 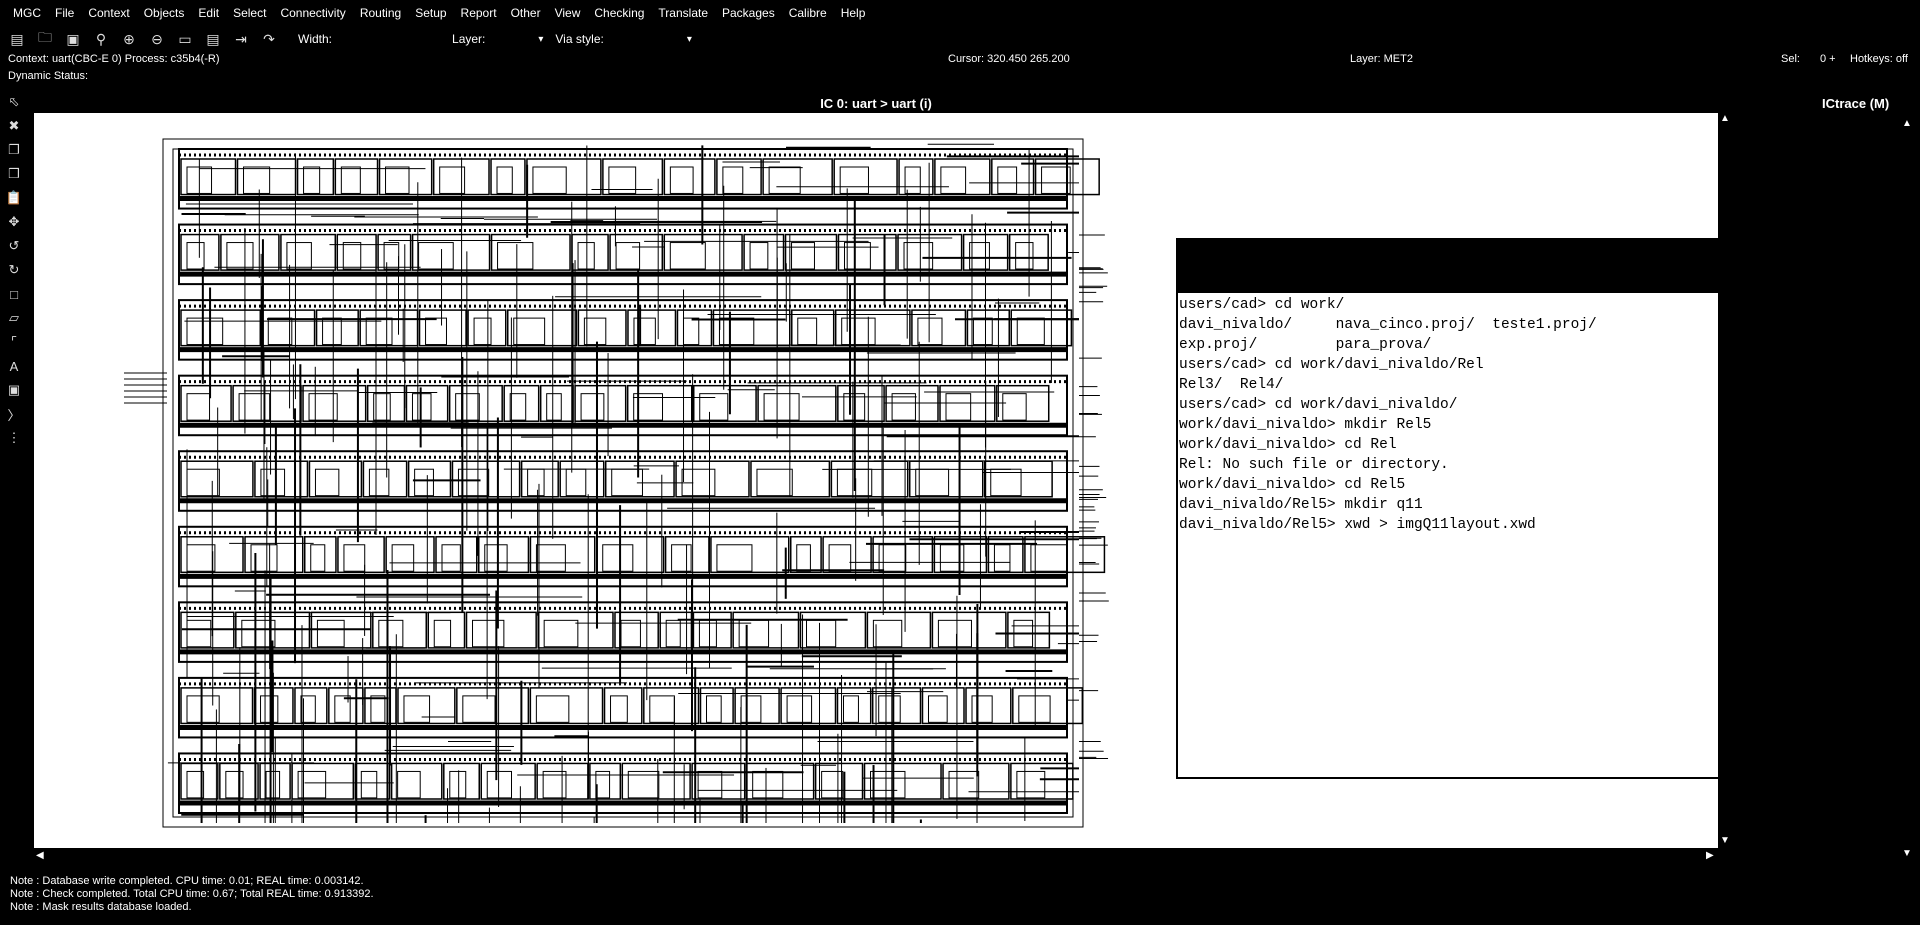 I want to click on console-line: users/cad> cd work/davi_nivaldo/Rel, so click(x=1331, y=365).